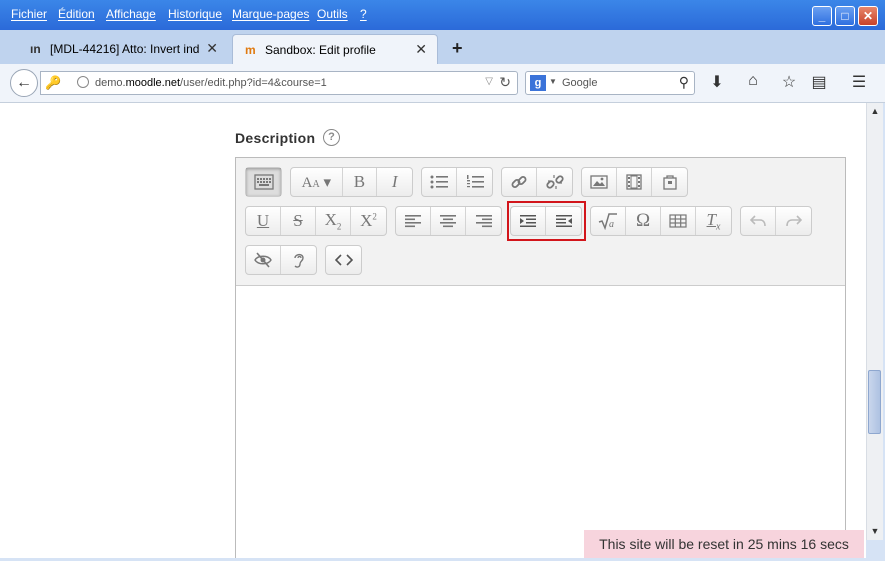  Describe the element at coordinates (35, 49) in the screenshot. I see `moodle-tracker-icon: ın` at that location.